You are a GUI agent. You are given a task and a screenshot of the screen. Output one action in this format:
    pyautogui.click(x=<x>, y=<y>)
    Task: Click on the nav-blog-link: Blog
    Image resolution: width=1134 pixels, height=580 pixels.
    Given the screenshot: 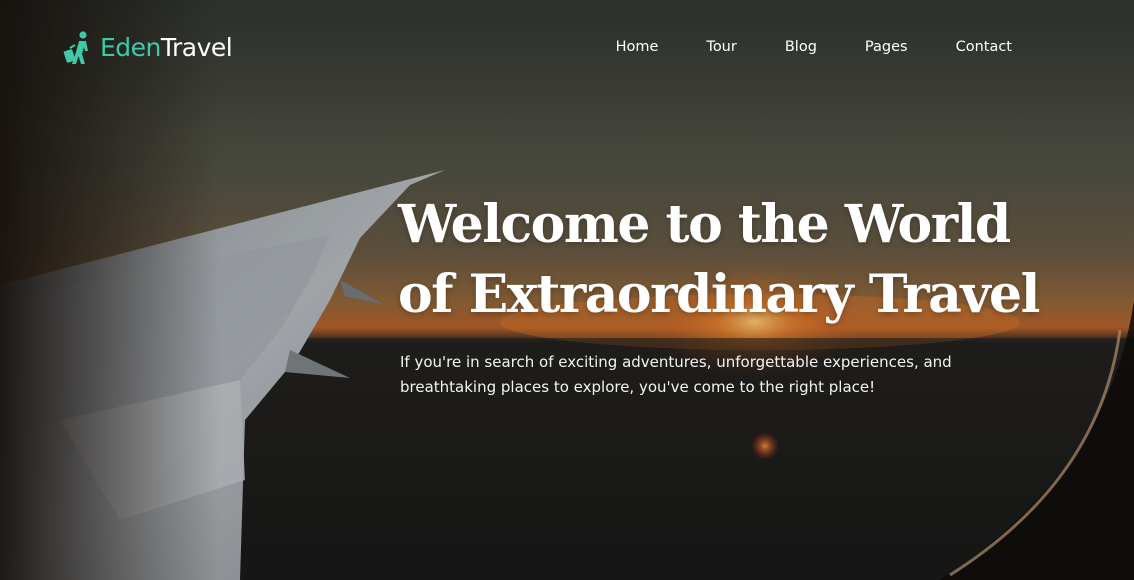 What is the action you would take?
    pyautogui.click(x=801, y=47)
    